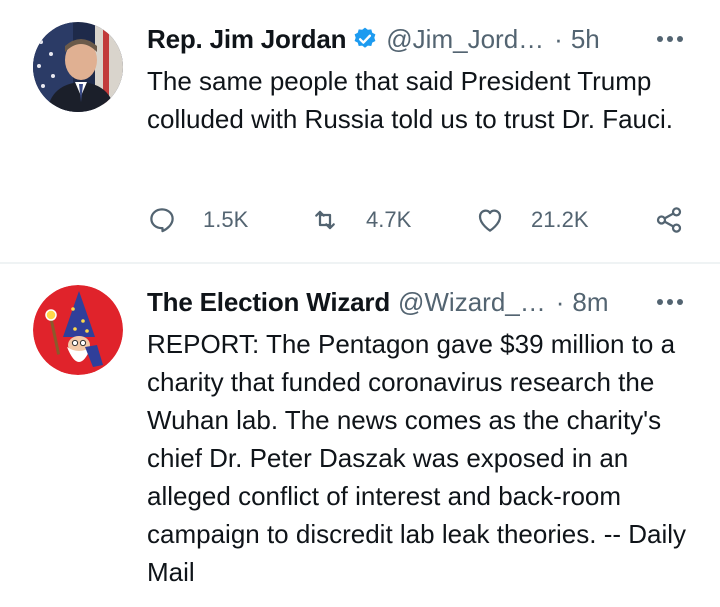 Image resolution: width=720 pixels, height=607 pixels. I want to click on avatar-election-wizard, so click(78, 330).